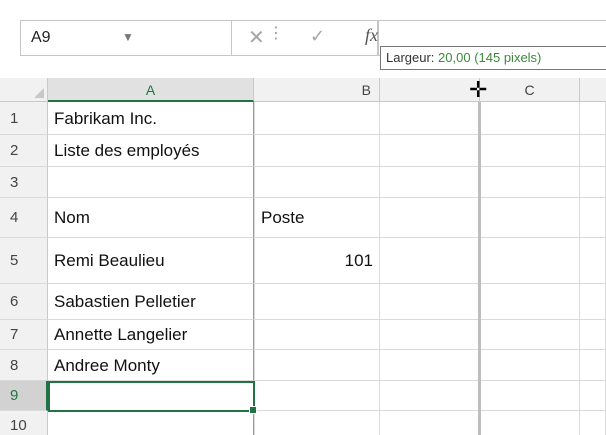 Image resolution: width=606 pixels, height=435 pixels. What do you see at coordinates (317, 261) in the screenshot?
I see `table-cell: 101` at bounding box center [317, 261].